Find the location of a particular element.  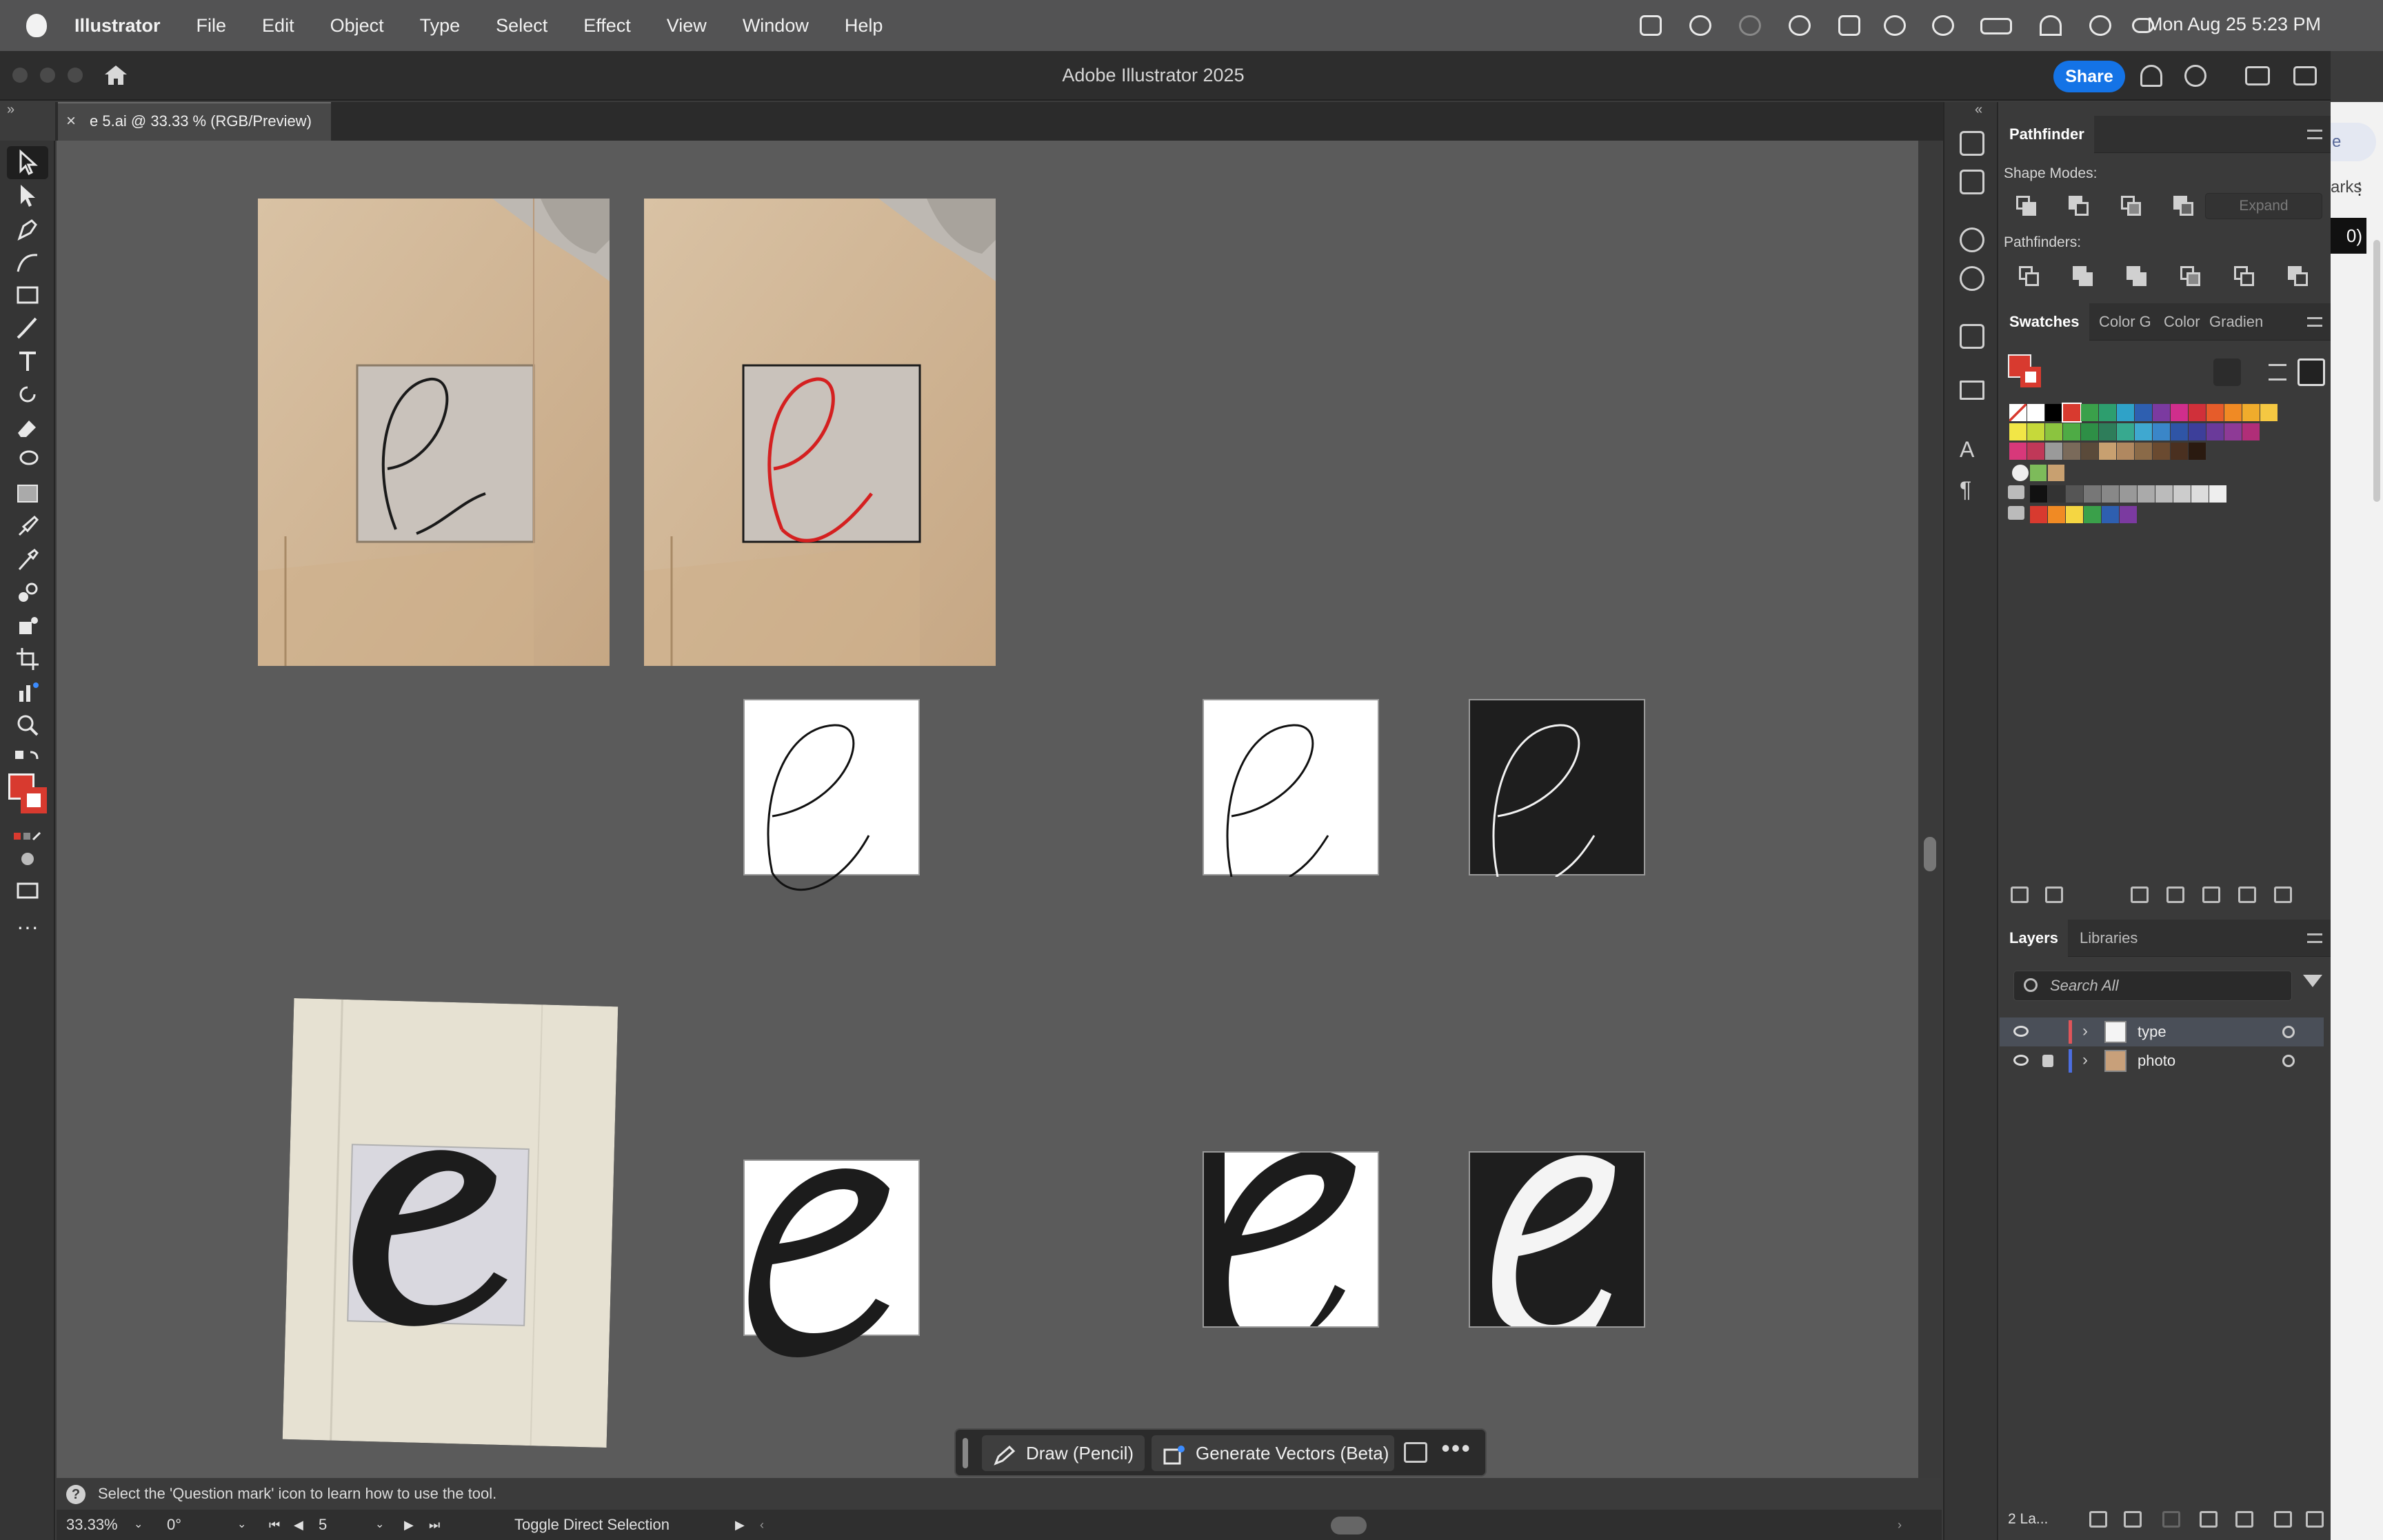

scroll-right-icon: › is located at coordinates (1900, 1525).